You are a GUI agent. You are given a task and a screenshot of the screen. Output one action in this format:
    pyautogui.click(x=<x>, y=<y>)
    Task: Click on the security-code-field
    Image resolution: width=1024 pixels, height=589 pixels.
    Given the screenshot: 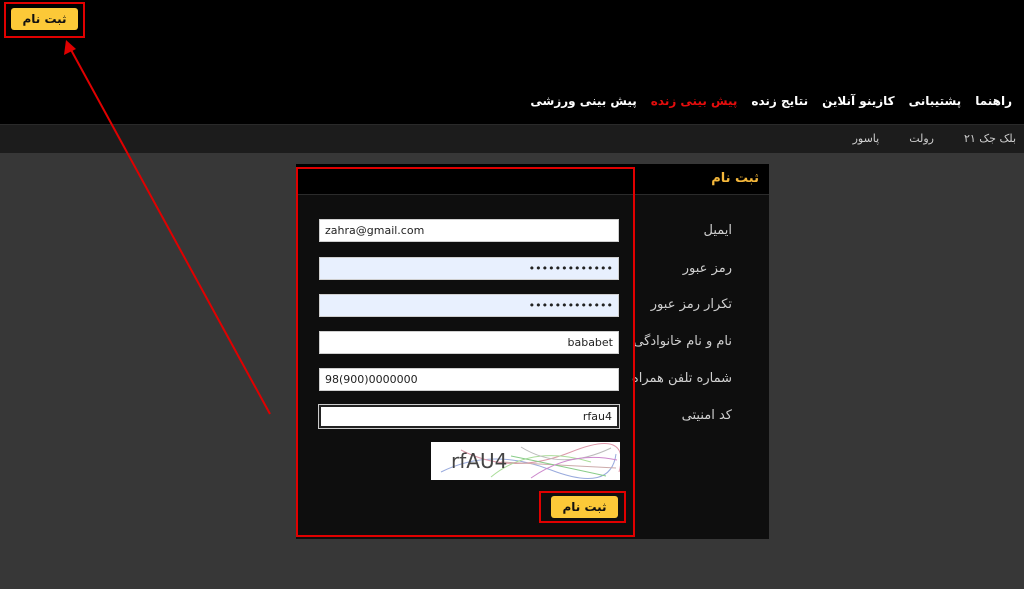 What is the action you would take?
    pyautogui.click(x=469, y=416)
    